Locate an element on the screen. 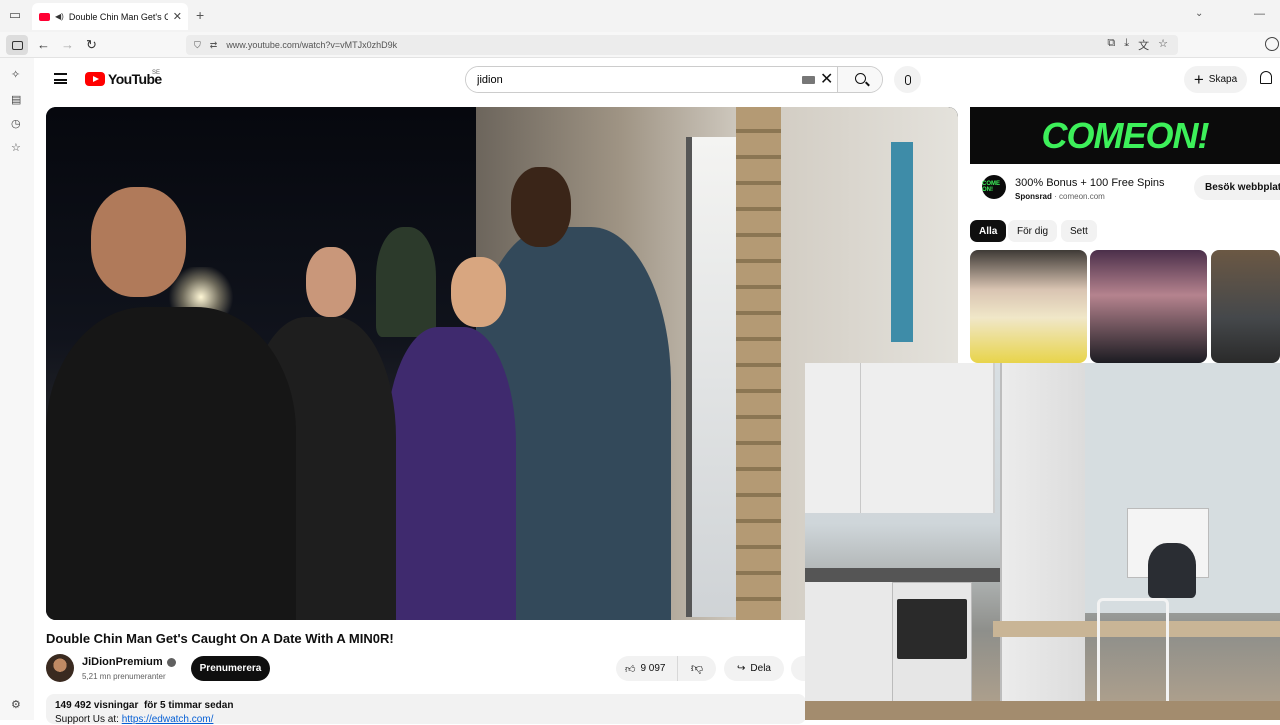 This screenshot has width=1280, height=725. translate-icon: 文 is located at coordinates (1143, 45).